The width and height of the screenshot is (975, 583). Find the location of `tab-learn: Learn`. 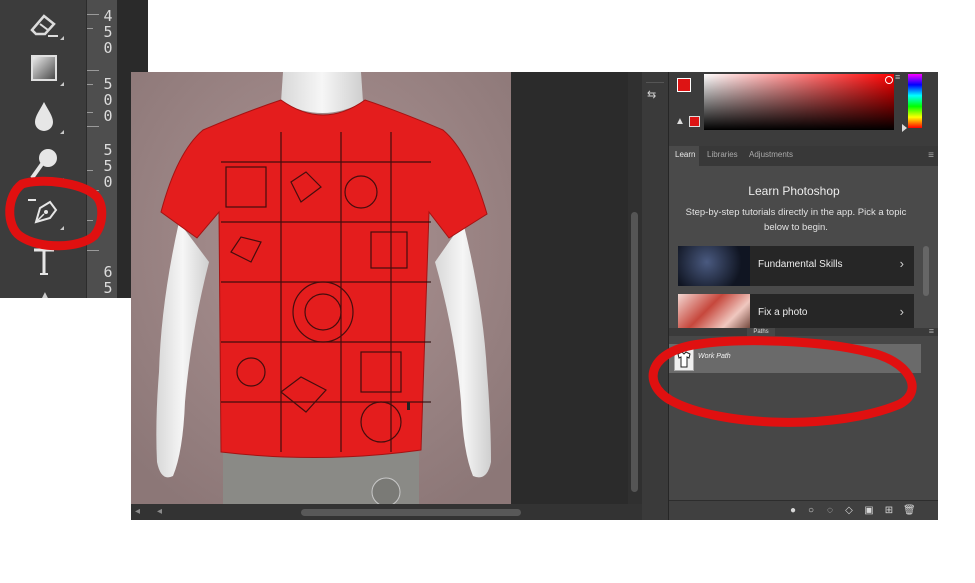

tab-learn: Learn is located at coordinates (685, 154).